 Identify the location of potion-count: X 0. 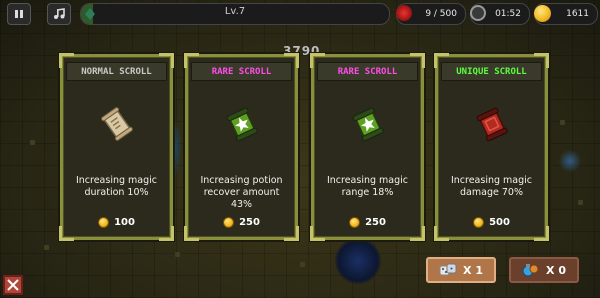
(556, 270).